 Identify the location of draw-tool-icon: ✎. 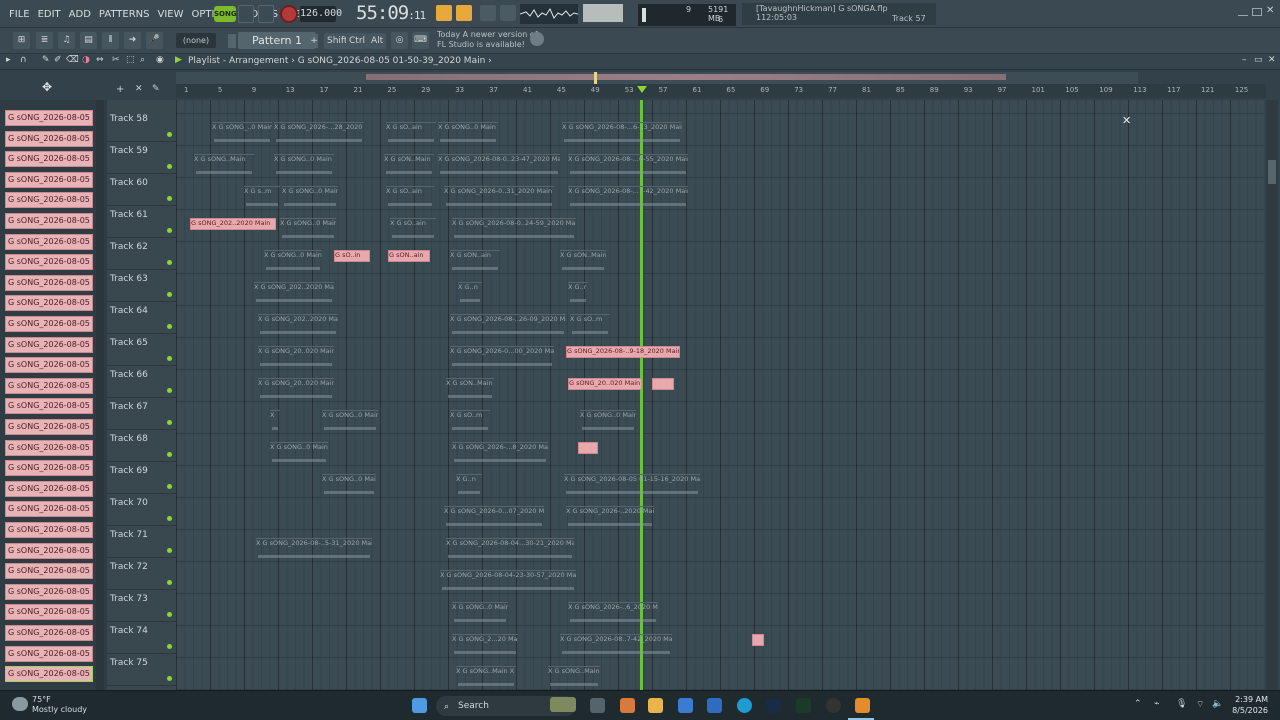
(46, 60).